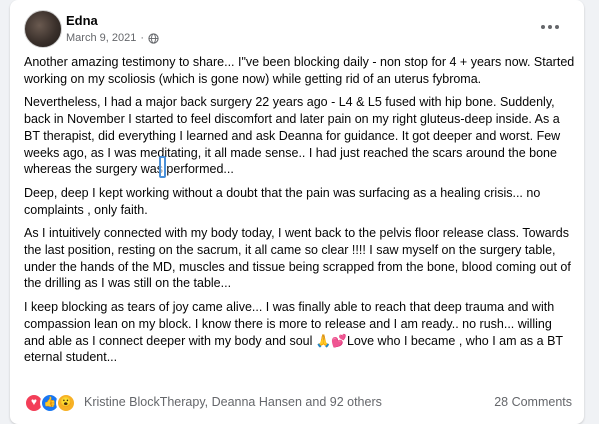 This screenshot has width=599, height=424. What do you see at coordinates (533, 402) in the screenshot?
I see `comments-link: 28 Comments` at bounding box center [533, 402].